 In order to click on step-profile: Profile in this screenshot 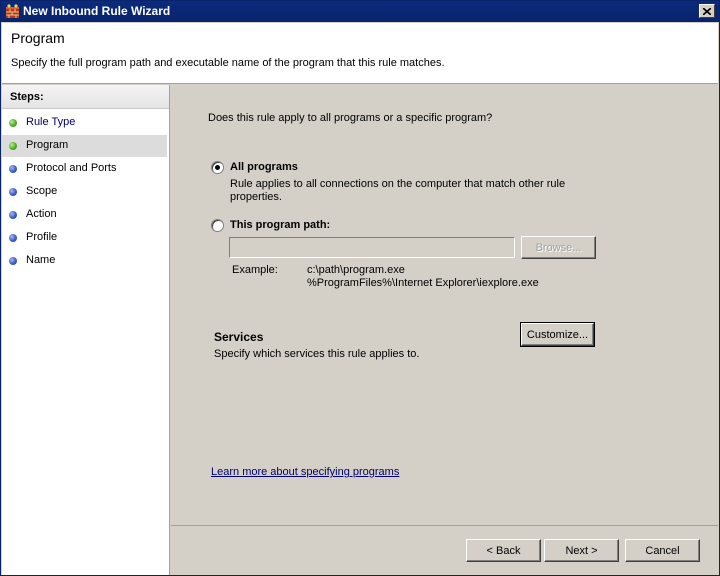, I will do `click(84, 238)`.